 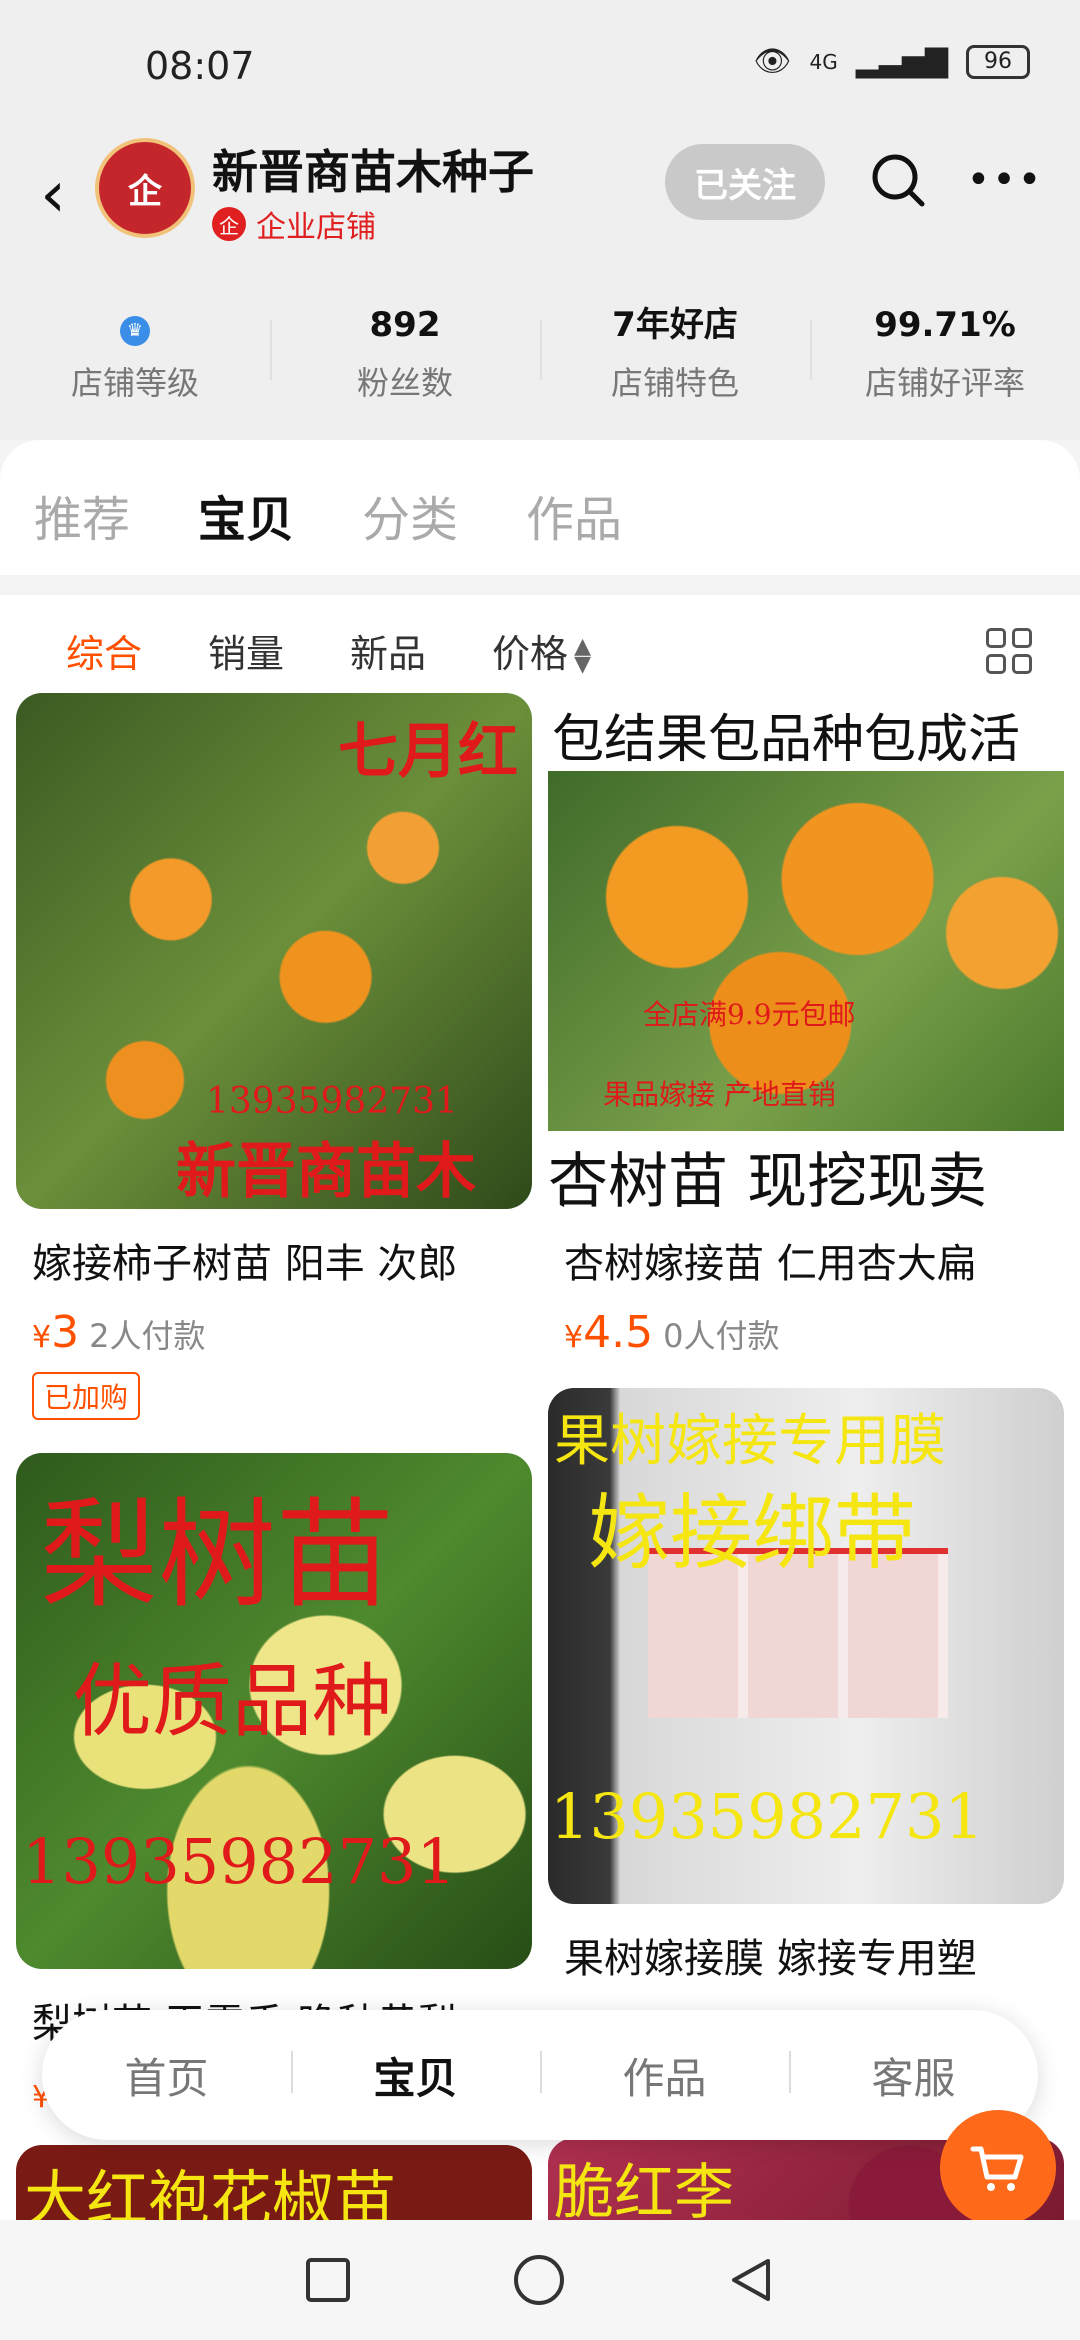 What do you see at coordinates (721, 1336) in the screenshot?
I see `sold-count: 0人付款` at bounding box center [721, 1336].